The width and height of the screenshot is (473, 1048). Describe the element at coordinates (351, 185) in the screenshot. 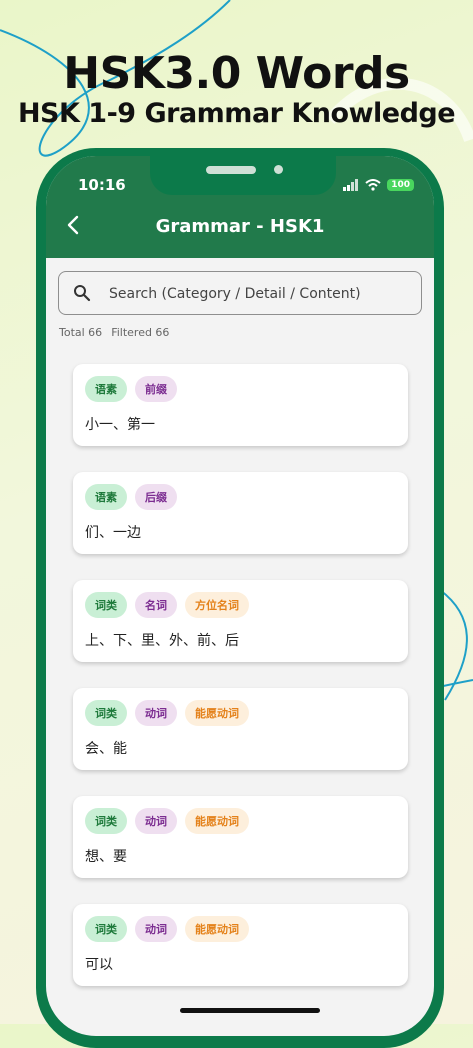

I see `signal-icon` at that location.